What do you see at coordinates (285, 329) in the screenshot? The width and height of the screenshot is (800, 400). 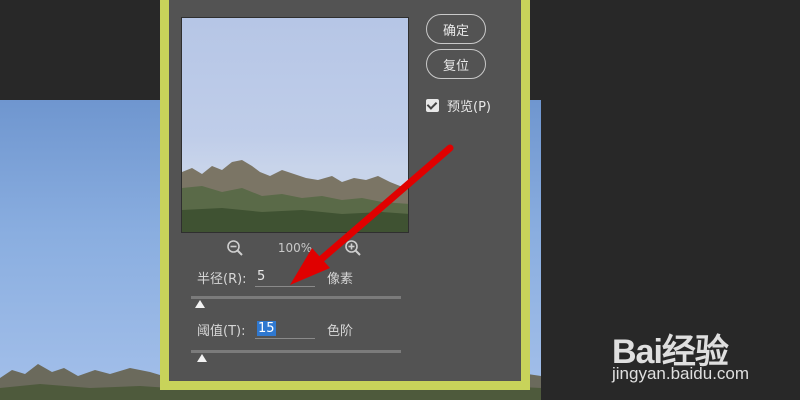 I see `threshold-input: 15` at bounding box center [285, 329].